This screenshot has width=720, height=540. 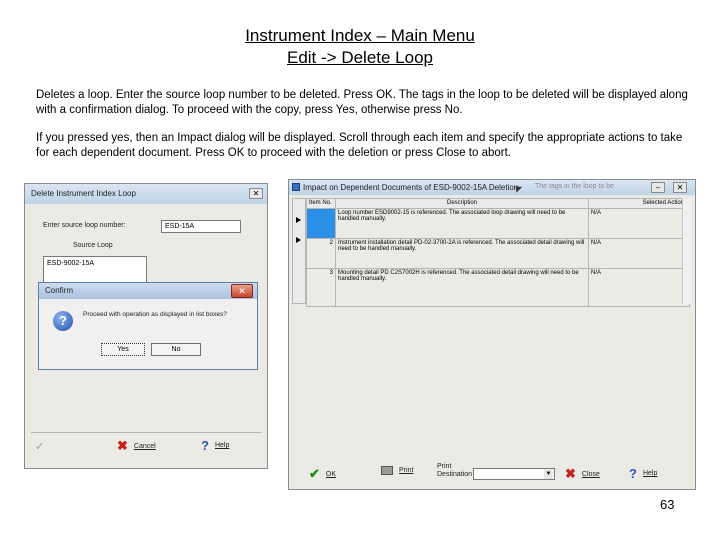 I want to click on close-icon: ✕, so click(x=680, y=187).